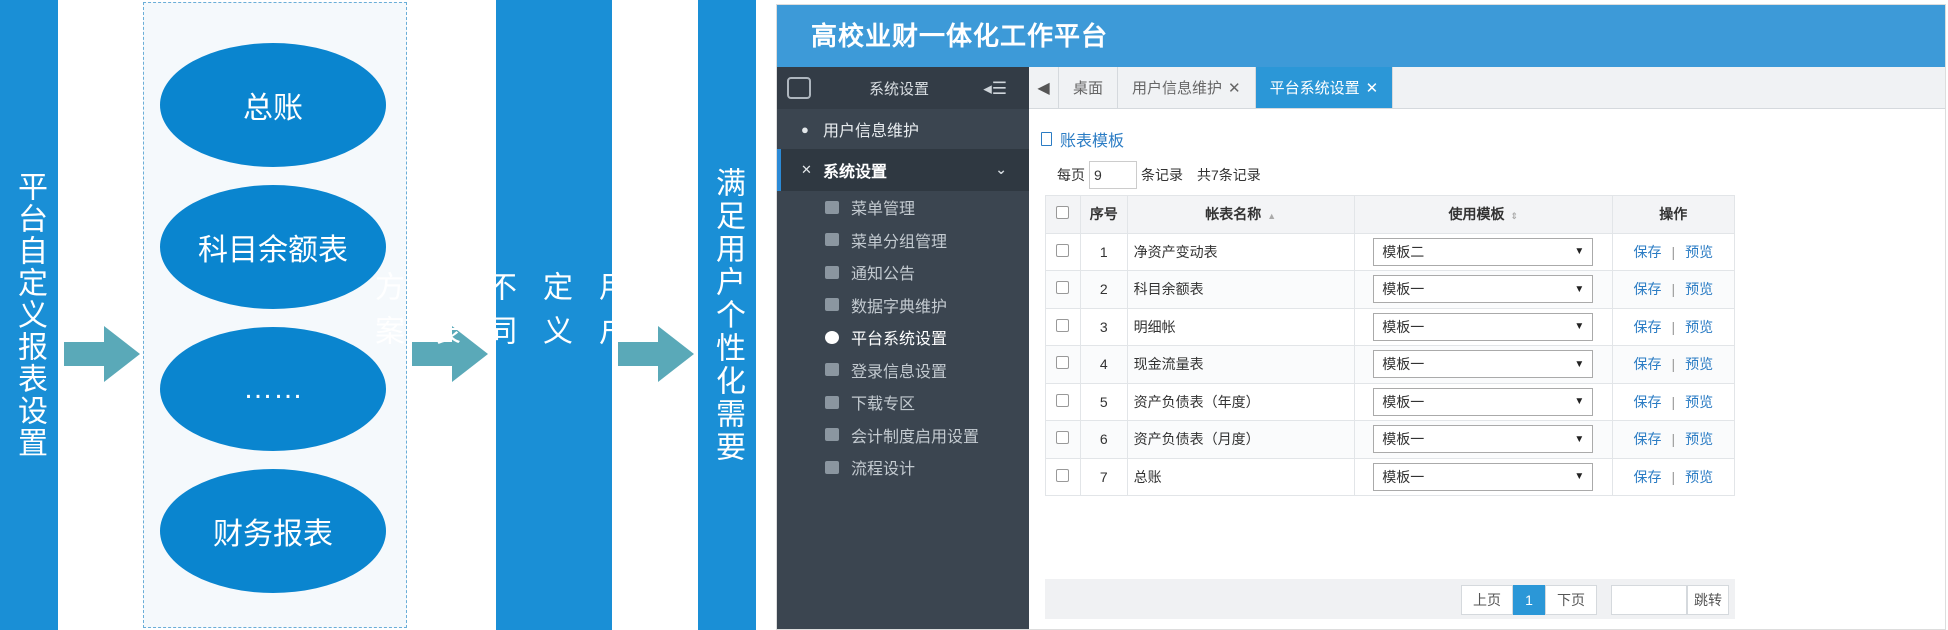 Image resolution: width=1948 pixels, height=630 pixels. I want to click on custom-report-setting-bar: 平台自定义报表设置, so click(29, 315).